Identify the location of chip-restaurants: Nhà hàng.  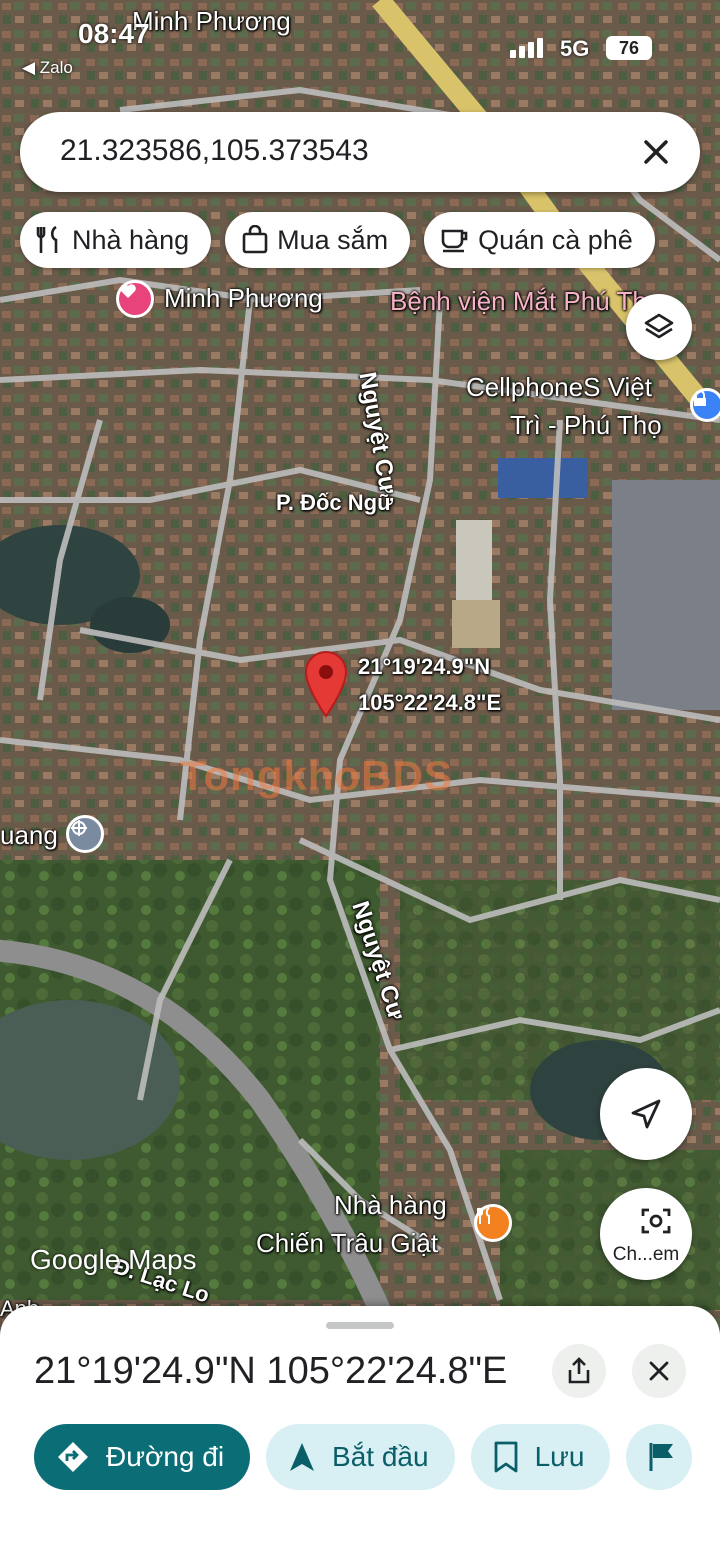
(116, 240).